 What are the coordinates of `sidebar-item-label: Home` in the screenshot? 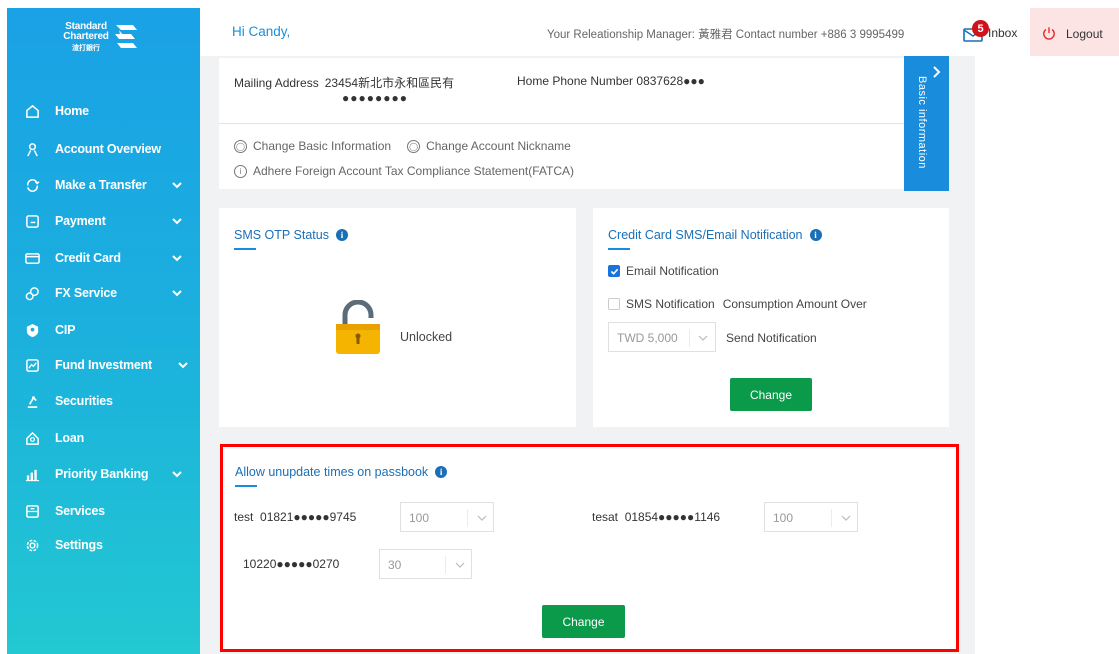 It's located at (72, 111).